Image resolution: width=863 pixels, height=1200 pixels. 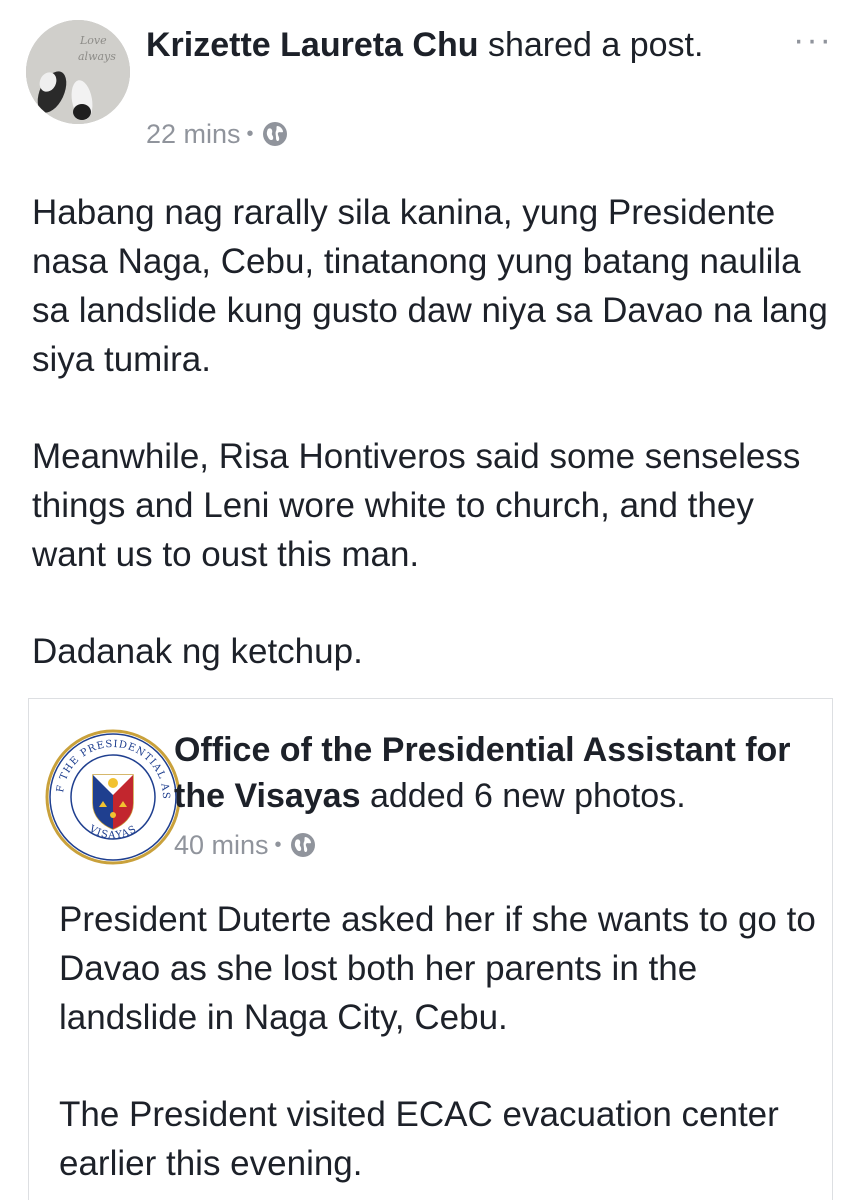 I want to click on svg-text: Love, so click(x=93, y=40).